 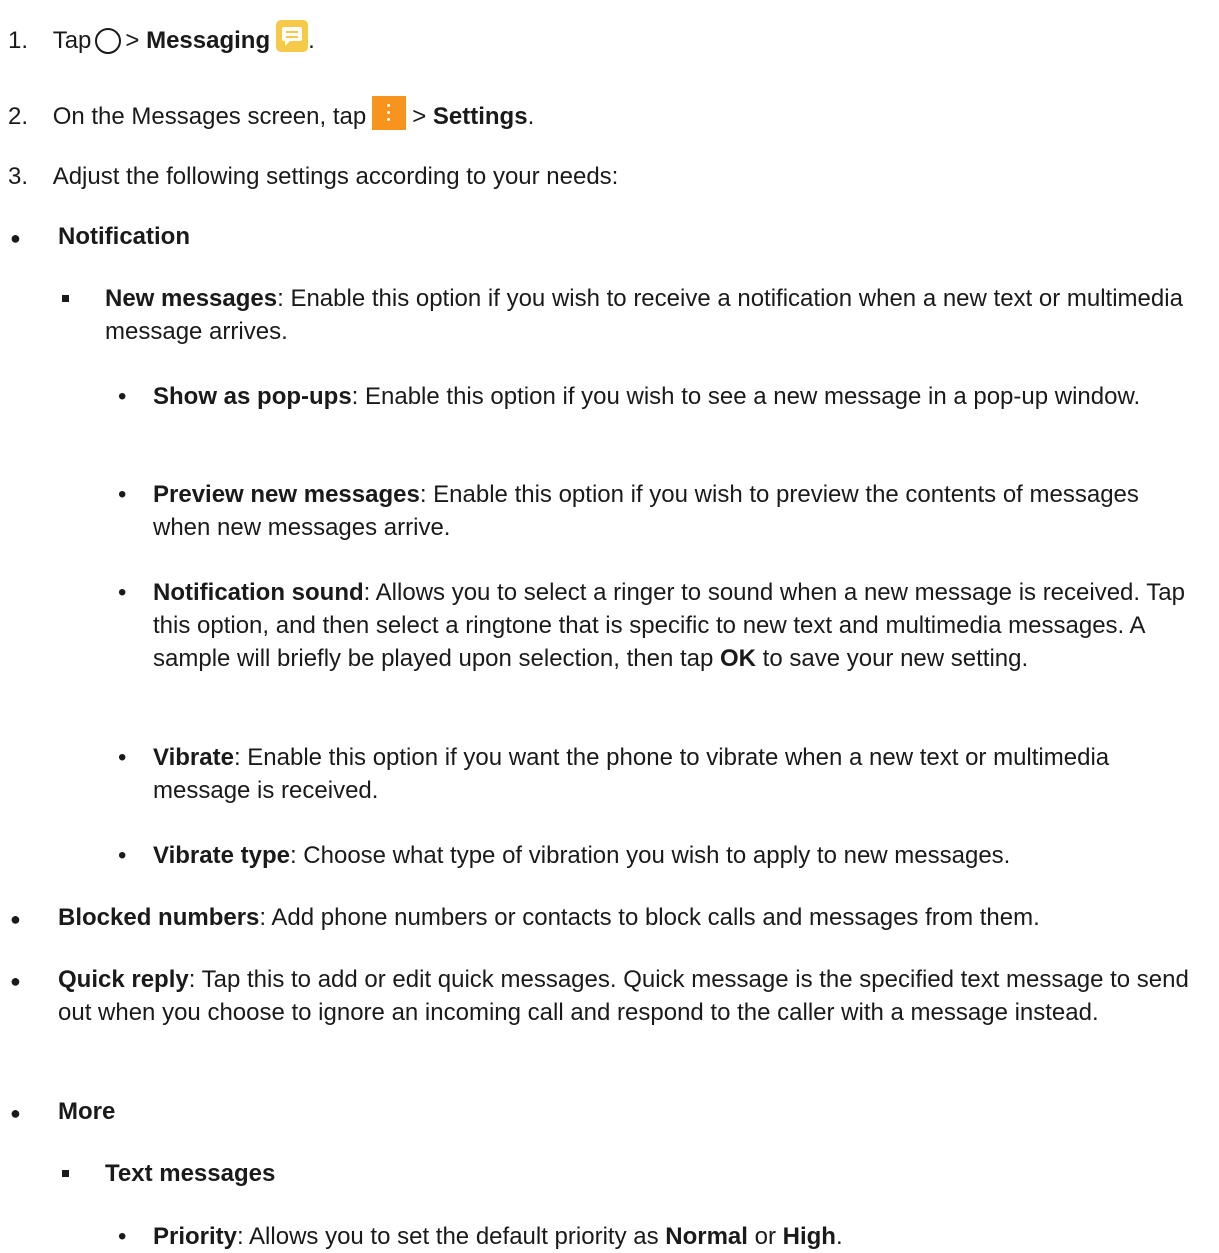 What do you see at coordinates (292, 36) in the screenshot?
I see `messaging-app-icon` at bounding box center [292, 36].